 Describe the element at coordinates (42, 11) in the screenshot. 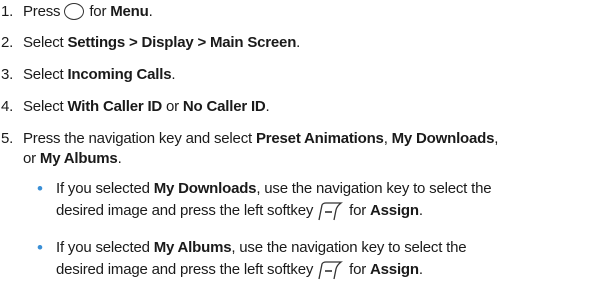

I see `step-text: Press` at that location.